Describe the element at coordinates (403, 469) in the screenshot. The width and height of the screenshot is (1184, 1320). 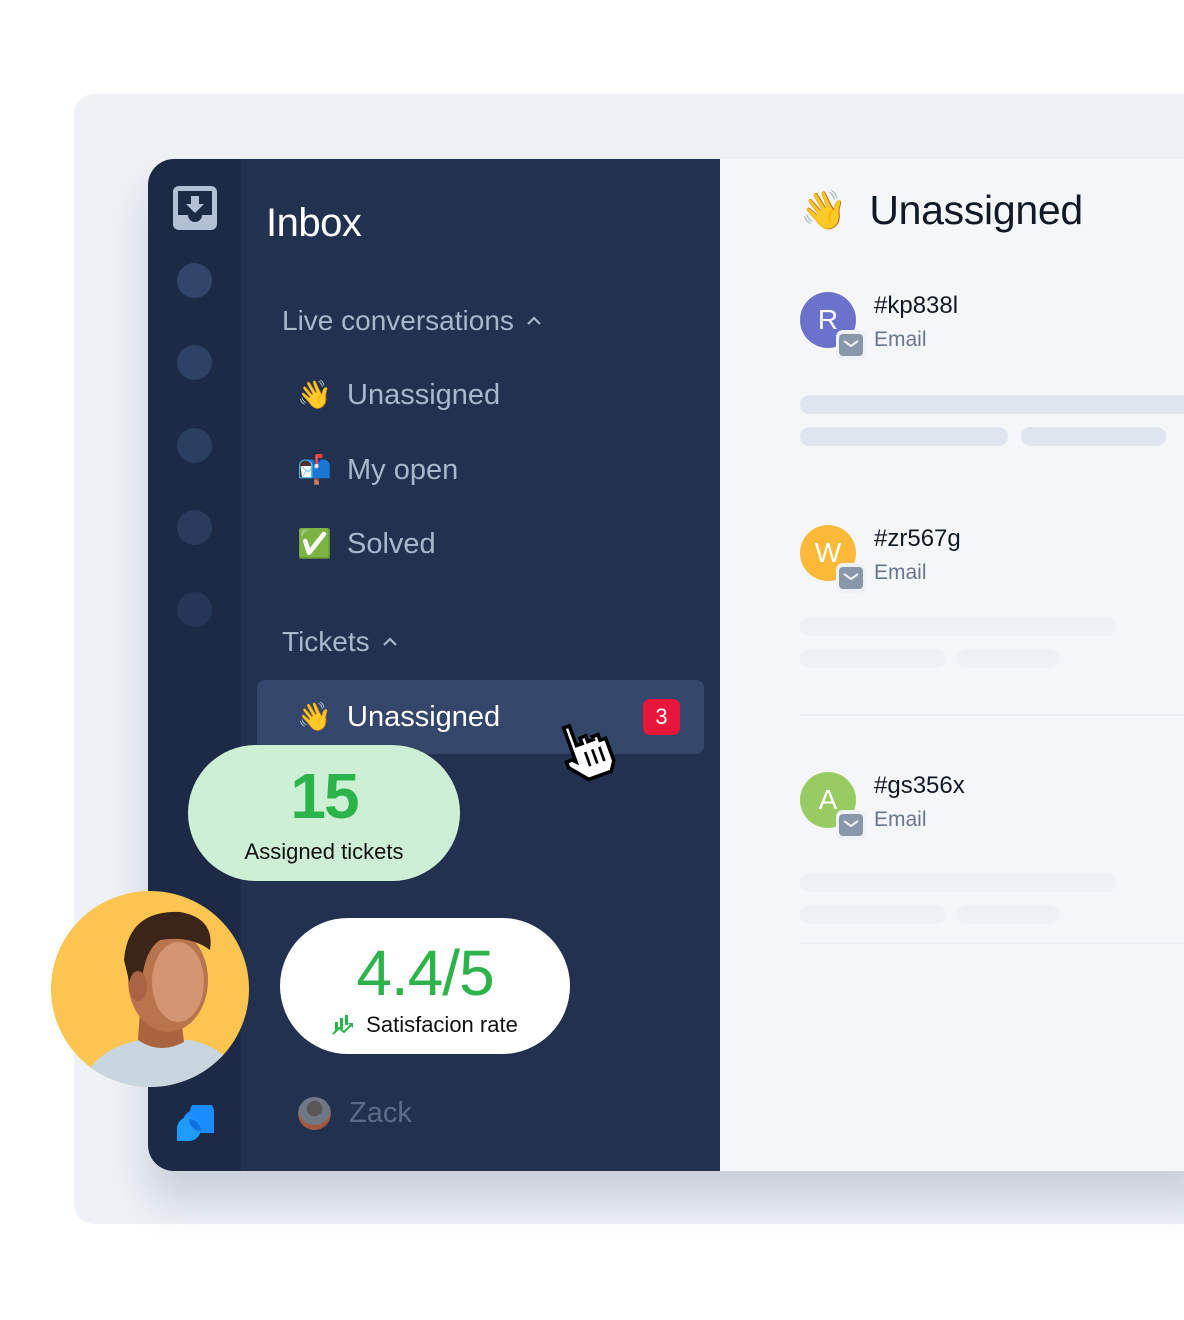
I see `sidebar-item-label: My open` at that location.